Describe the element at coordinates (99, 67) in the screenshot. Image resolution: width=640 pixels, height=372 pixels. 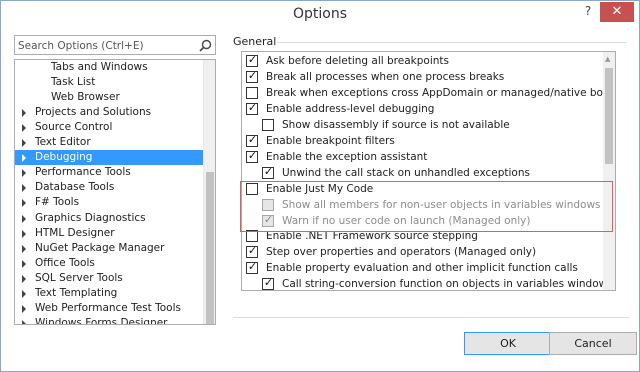
I see `tree-item-label: Tabs and Windows` at that location.